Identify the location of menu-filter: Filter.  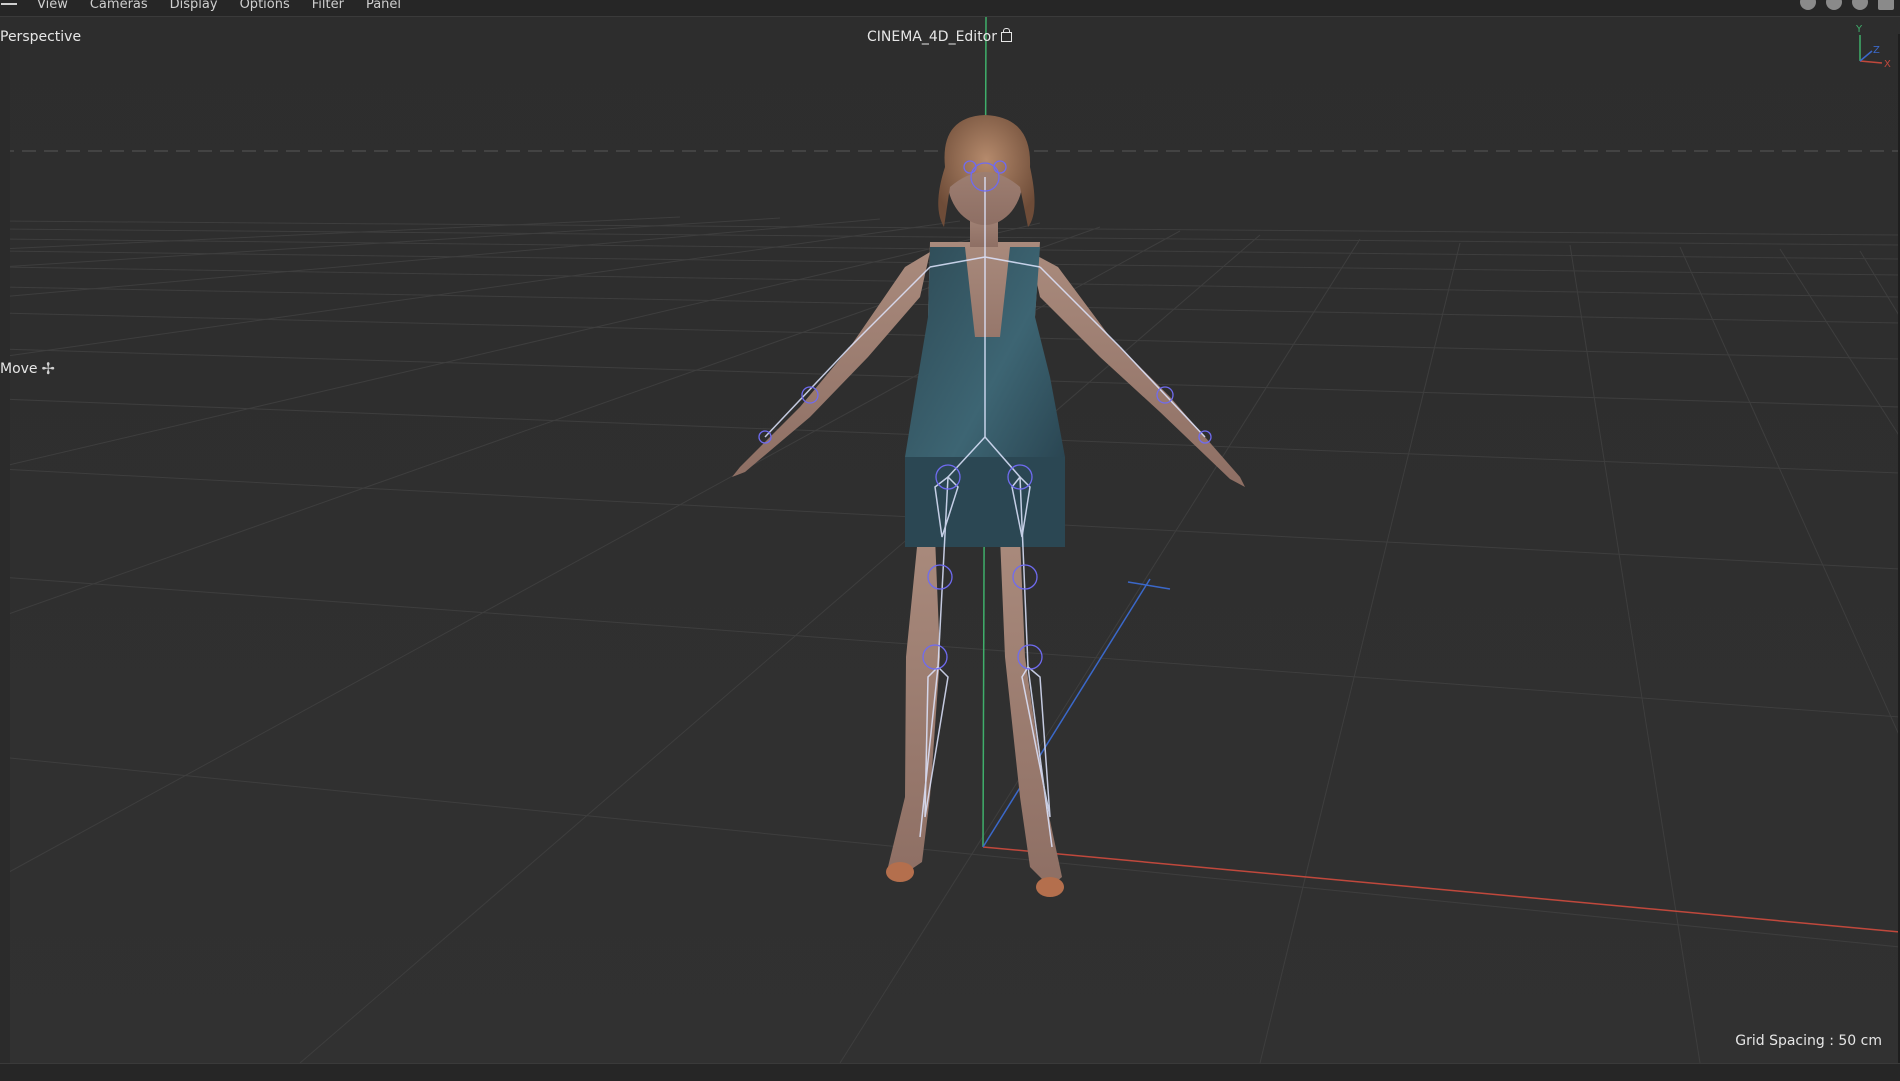
(328, 6).